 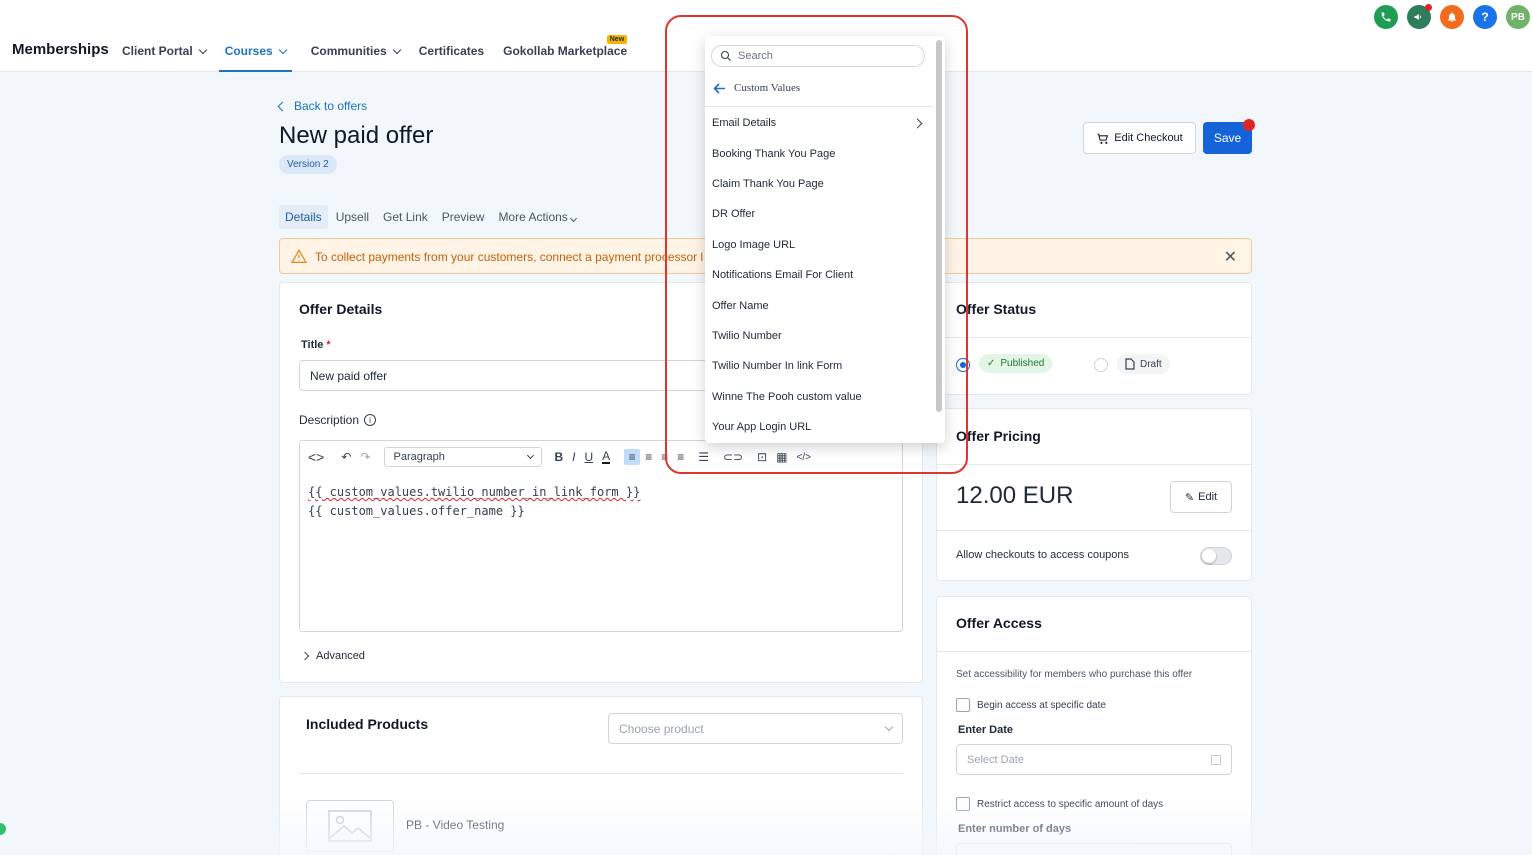 I want to click on block-format-select: Paragraph, so click(x=463, y=457).